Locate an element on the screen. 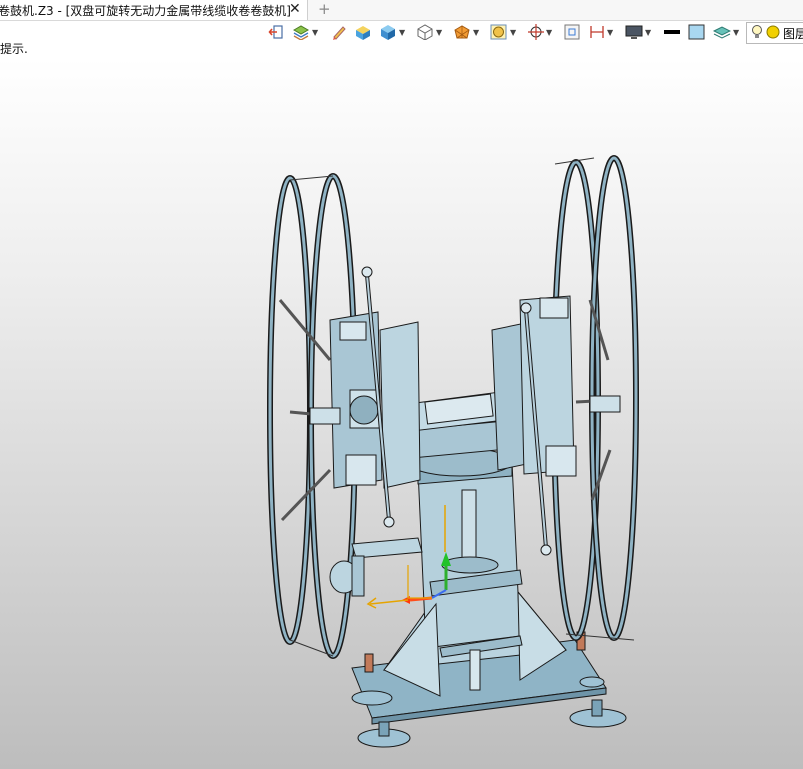  add-tab-icon: + is located at coordinates (324, 9).